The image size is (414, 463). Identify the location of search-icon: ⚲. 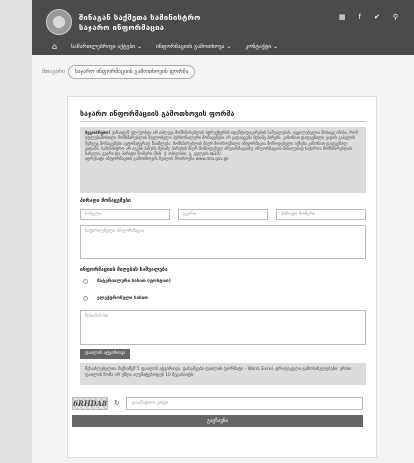
(395, 17).